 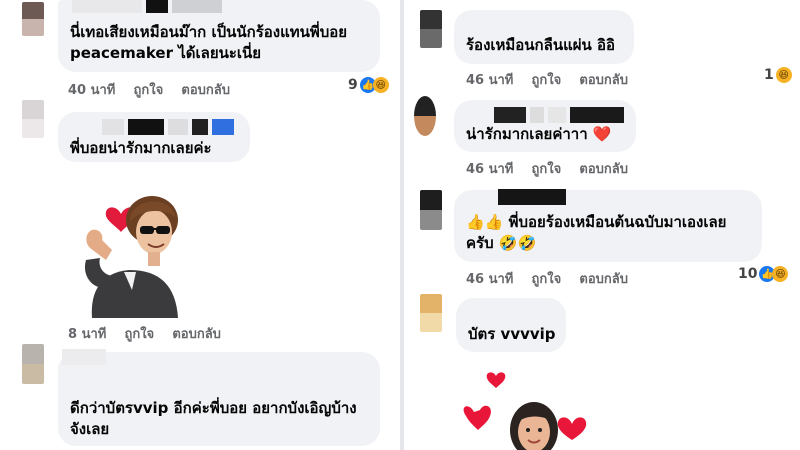 I want to click on comment-text: บัตร vvvvip, so click(x=512, y=334).